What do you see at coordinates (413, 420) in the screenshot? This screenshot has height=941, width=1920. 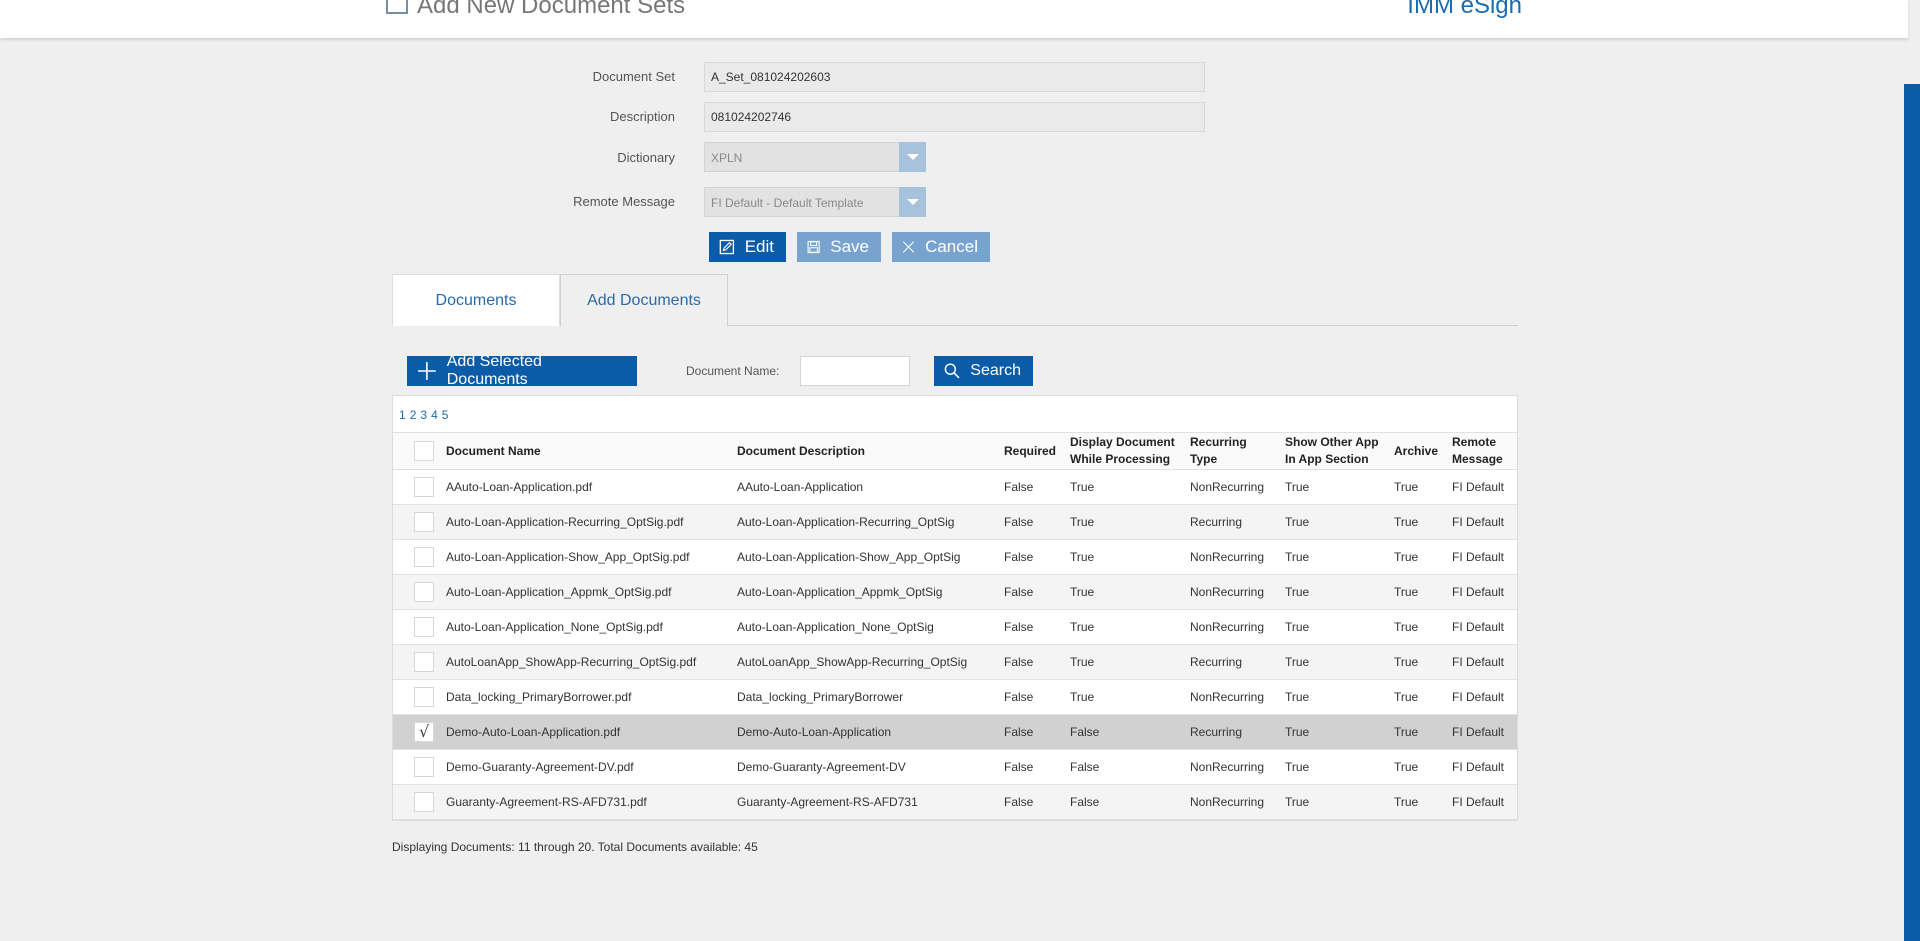 I see `page-link: 2` at bounding box center [413, 420].